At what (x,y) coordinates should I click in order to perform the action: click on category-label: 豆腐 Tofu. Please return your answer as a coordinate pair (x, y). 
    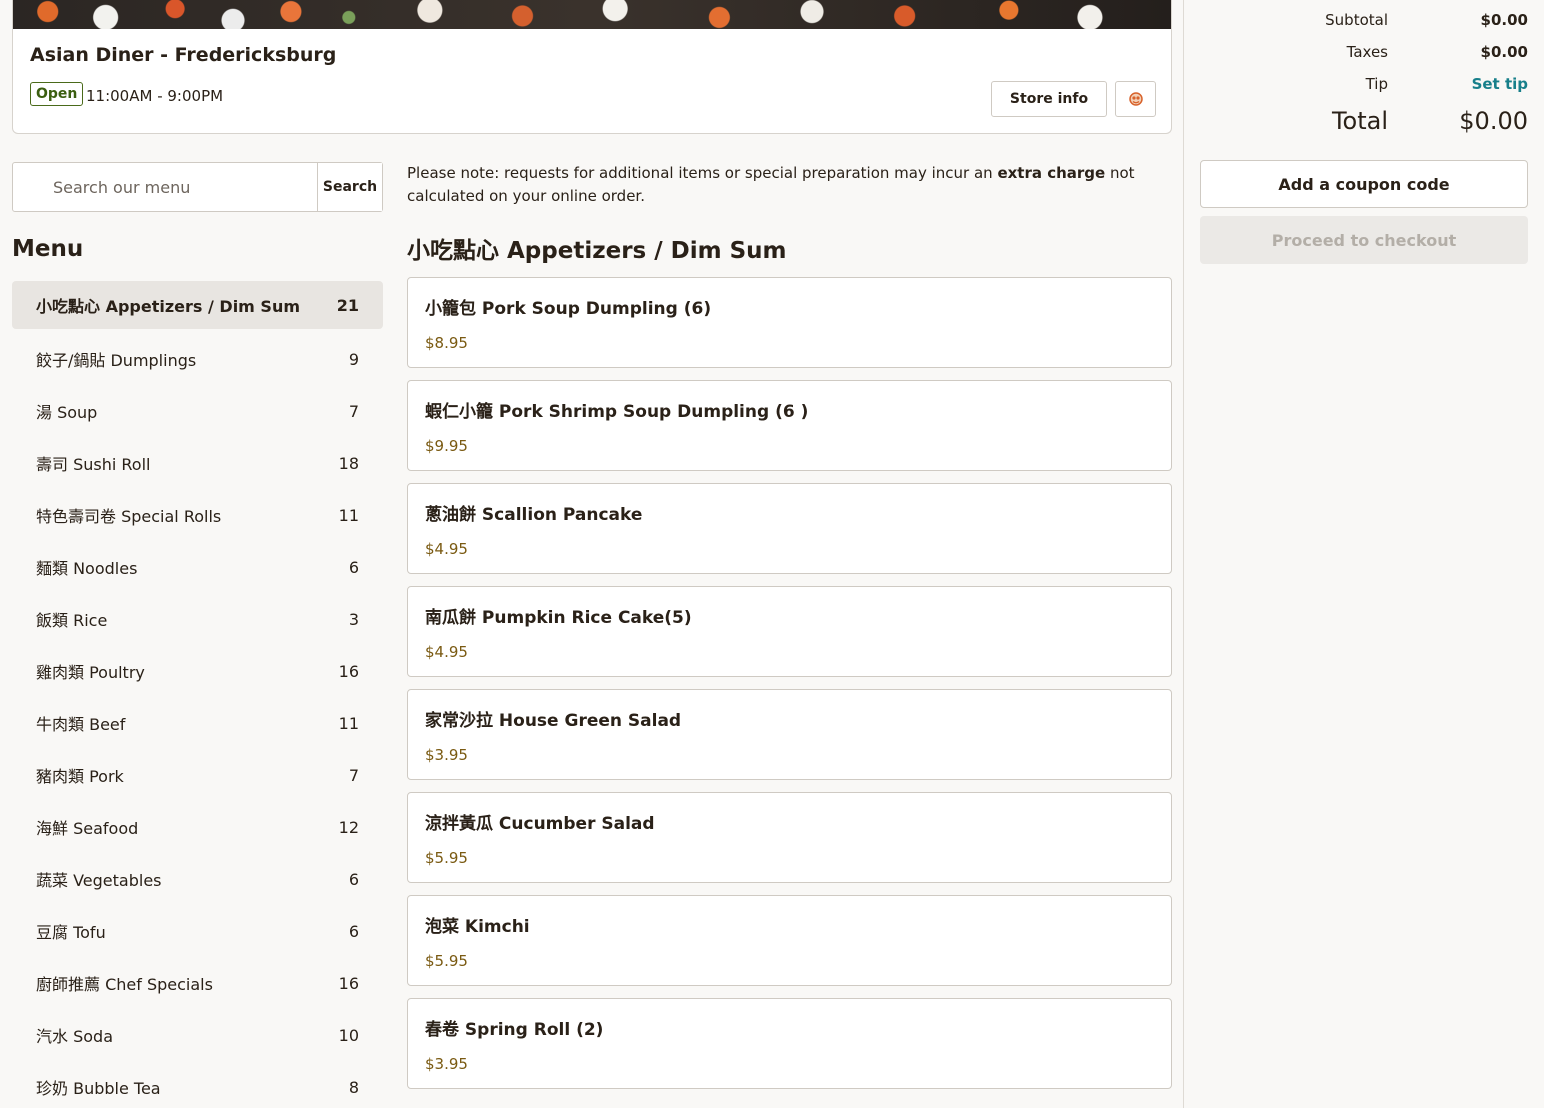
    Looking at the image, I should click on (71, 932).